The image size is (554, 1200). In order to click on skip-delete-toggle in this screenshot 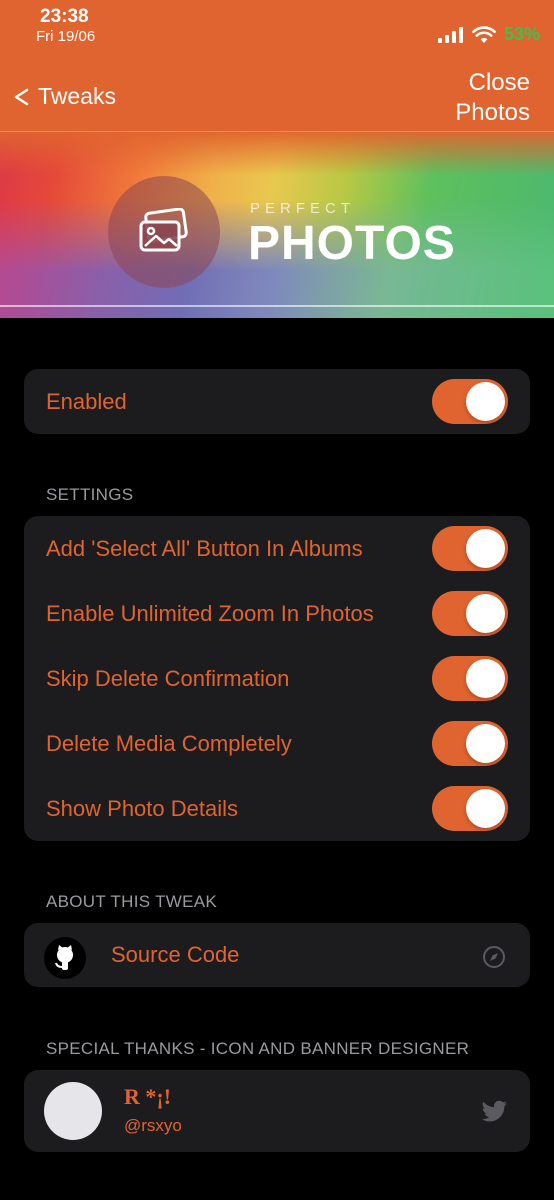, I will do `click(470, 678)`.